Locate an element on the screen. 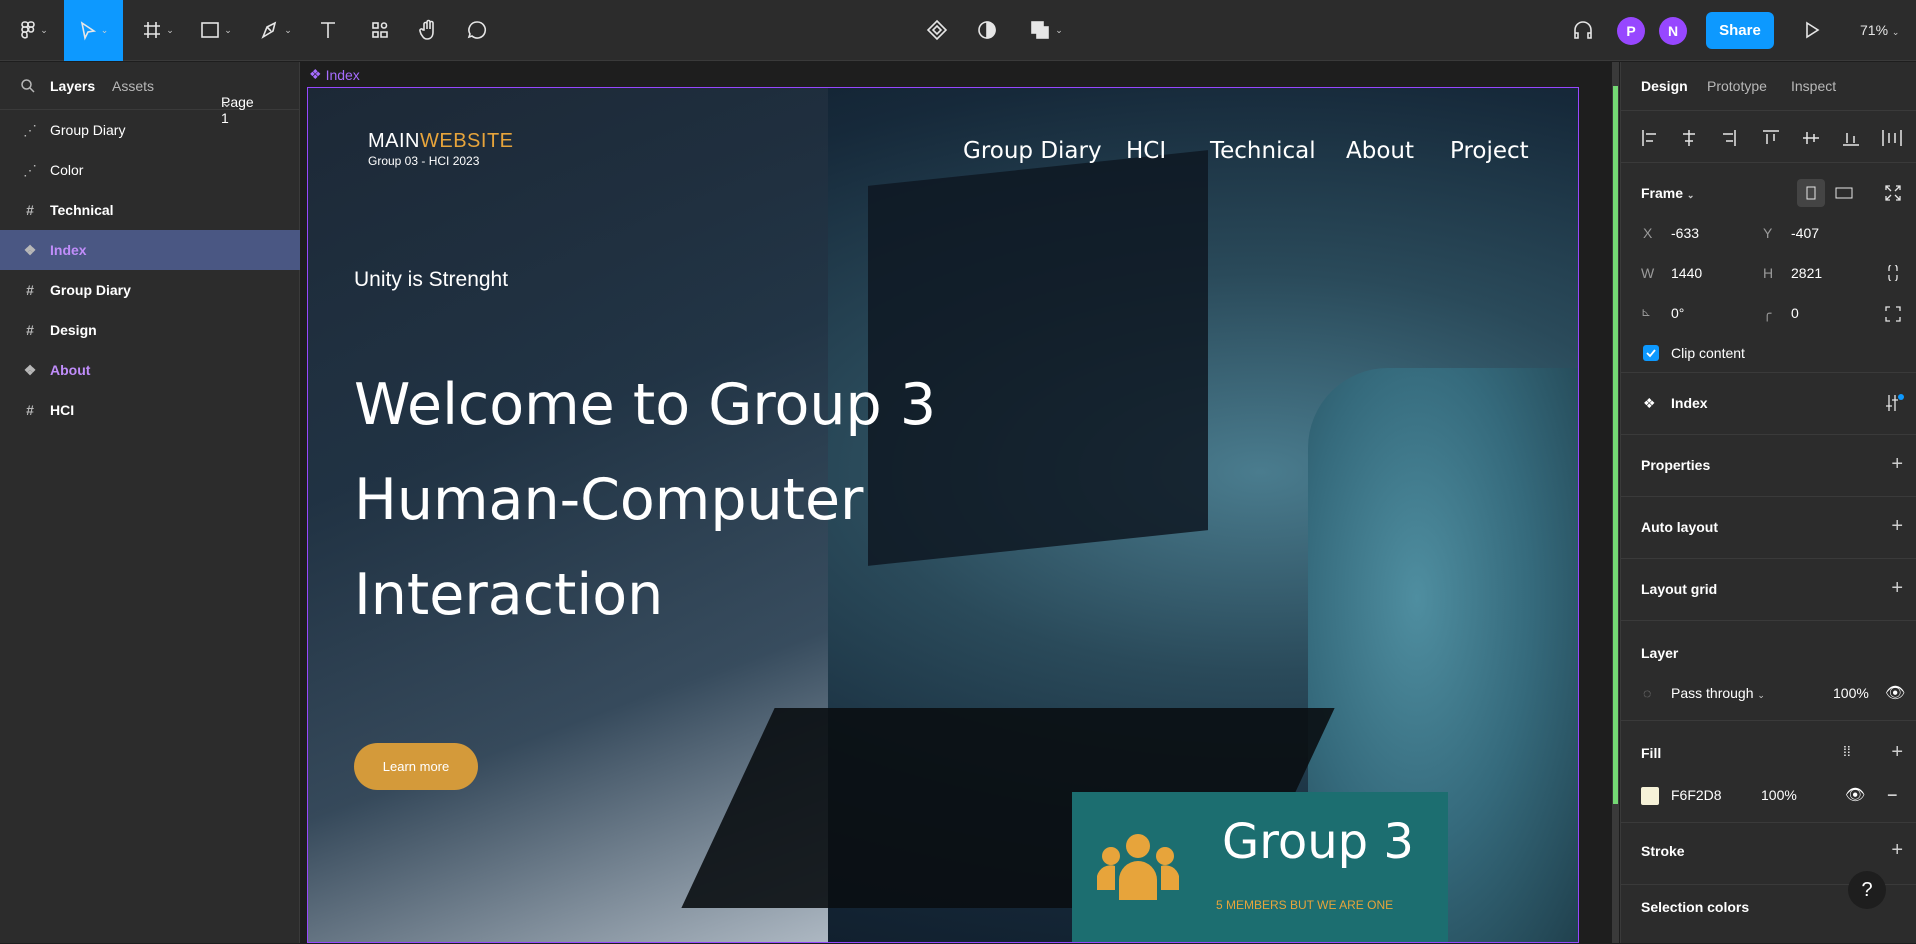  component-settings-icon is located at coordinates (1895, 403).